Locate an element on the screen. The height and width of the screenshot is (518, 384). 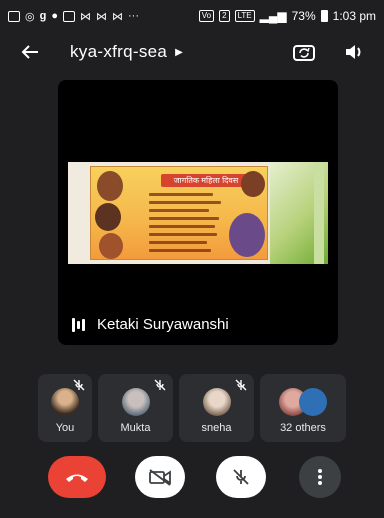
system-icons: Vo 2 LTE ▂▄▆ 73% 1:03 pm is located at coordinates (287, 16).